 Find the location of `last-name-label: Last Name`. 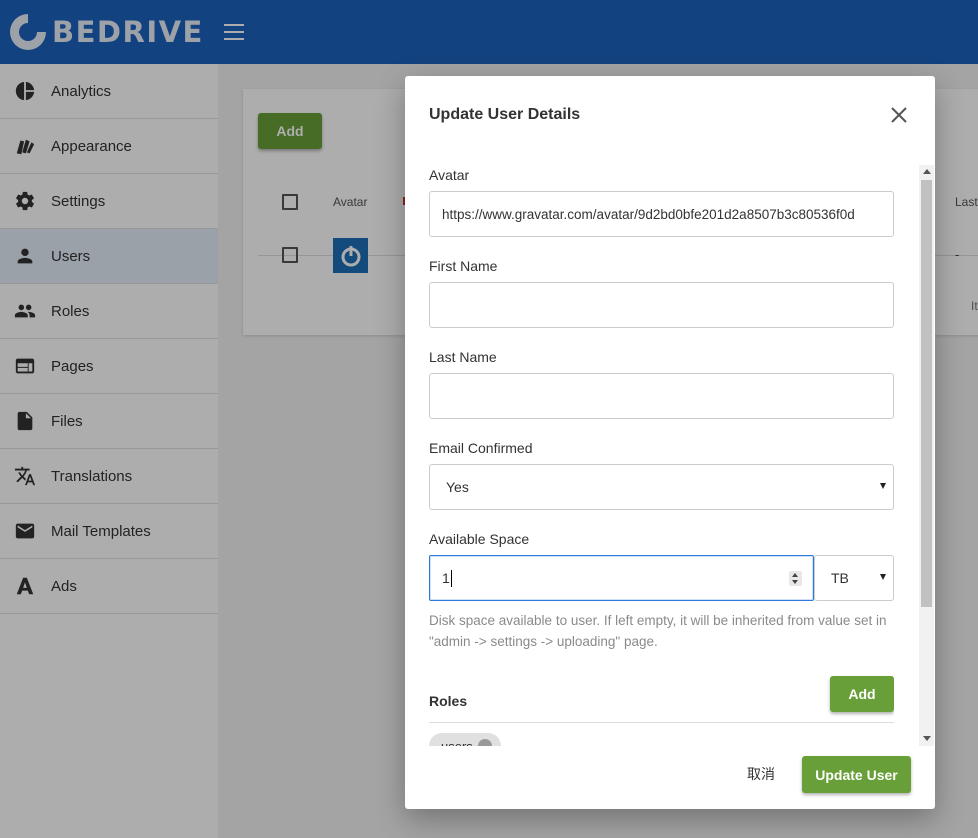

last-name-label: Last Name is located at coordinates (463, 357).